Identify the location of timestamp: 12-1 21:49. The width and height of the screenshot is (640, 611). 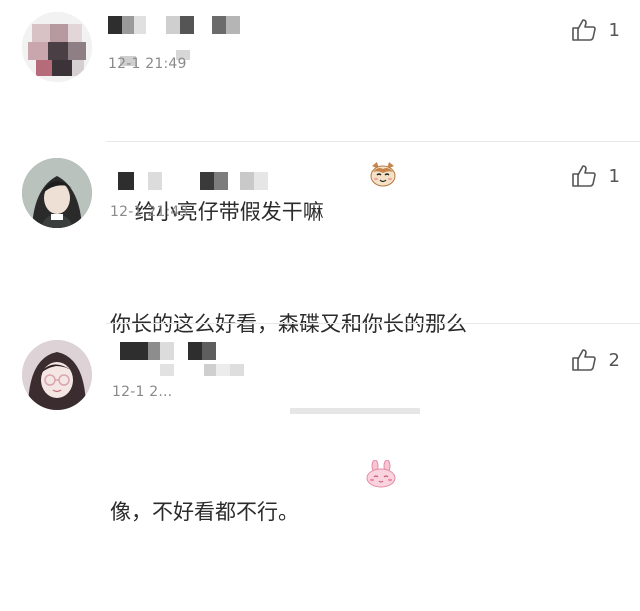
(147, 64).